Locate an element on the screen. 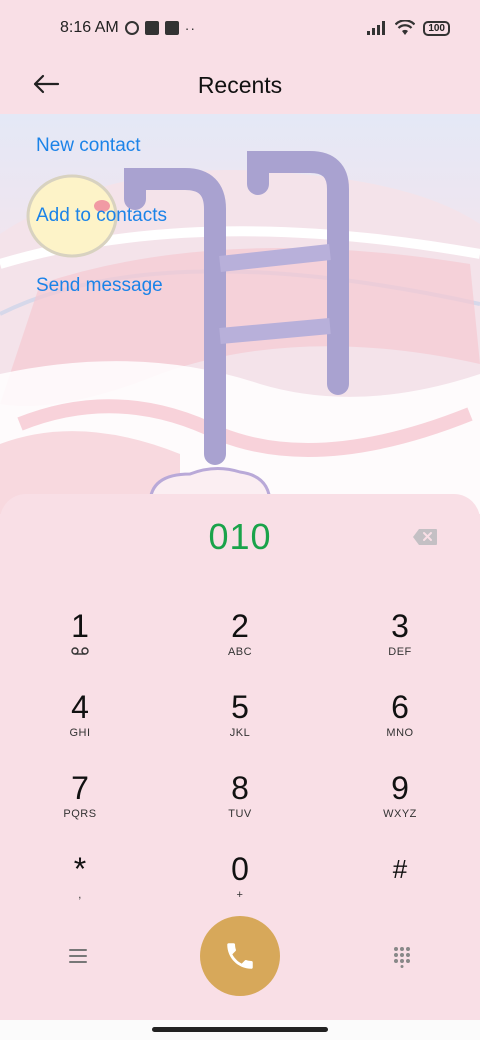  notification-icons: ·· is located at coordinates (160, 28).